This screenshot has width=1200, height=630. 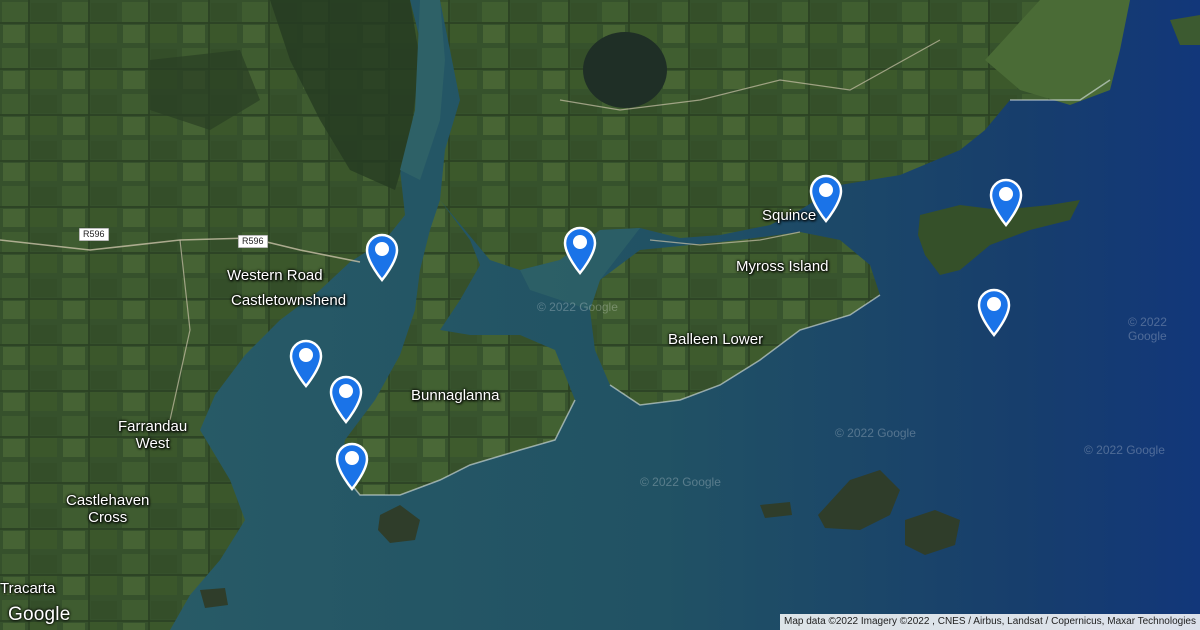 I want to click on google-logo: Google, so click(x=39, y=614).